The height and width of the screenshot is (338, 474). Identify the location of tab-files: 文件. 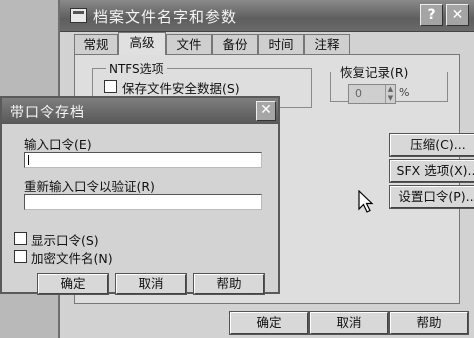
(189, 44).